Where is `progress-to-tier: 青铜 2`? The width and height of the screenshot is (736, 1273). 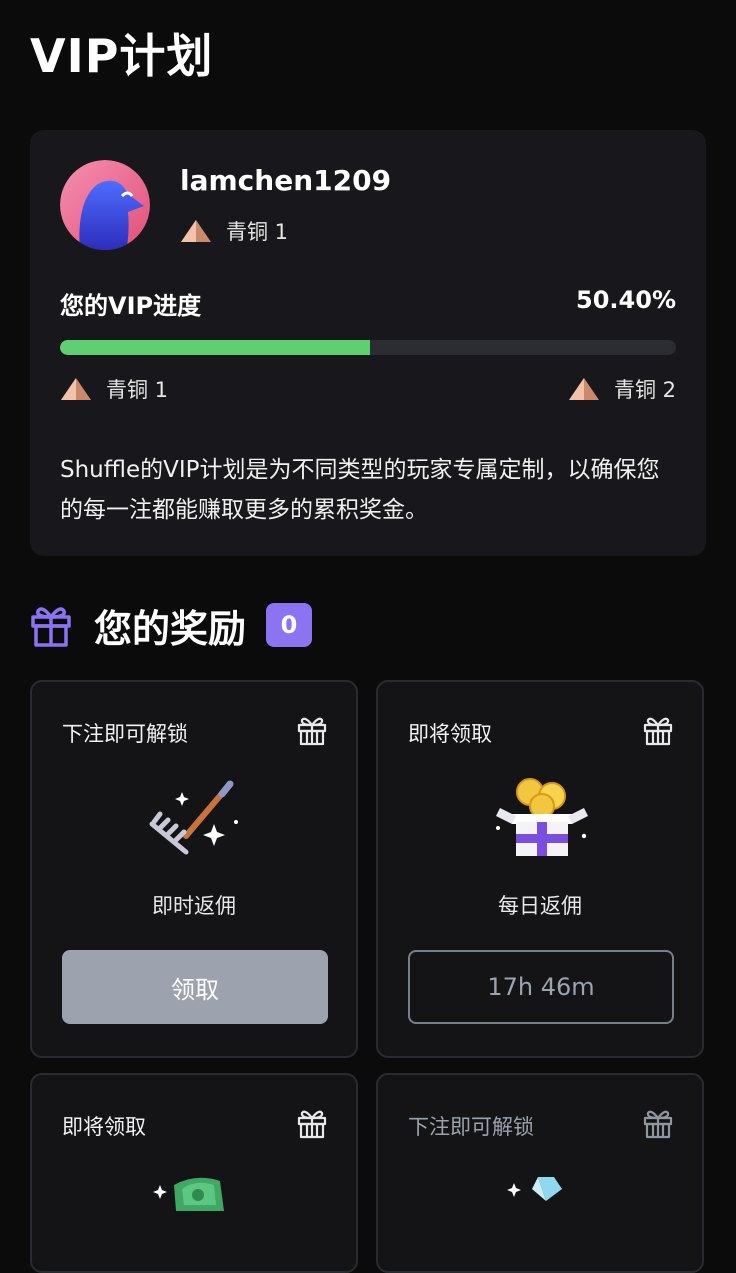
progress-to-tier: 青铜 2 is located at coordinates (622, 389).